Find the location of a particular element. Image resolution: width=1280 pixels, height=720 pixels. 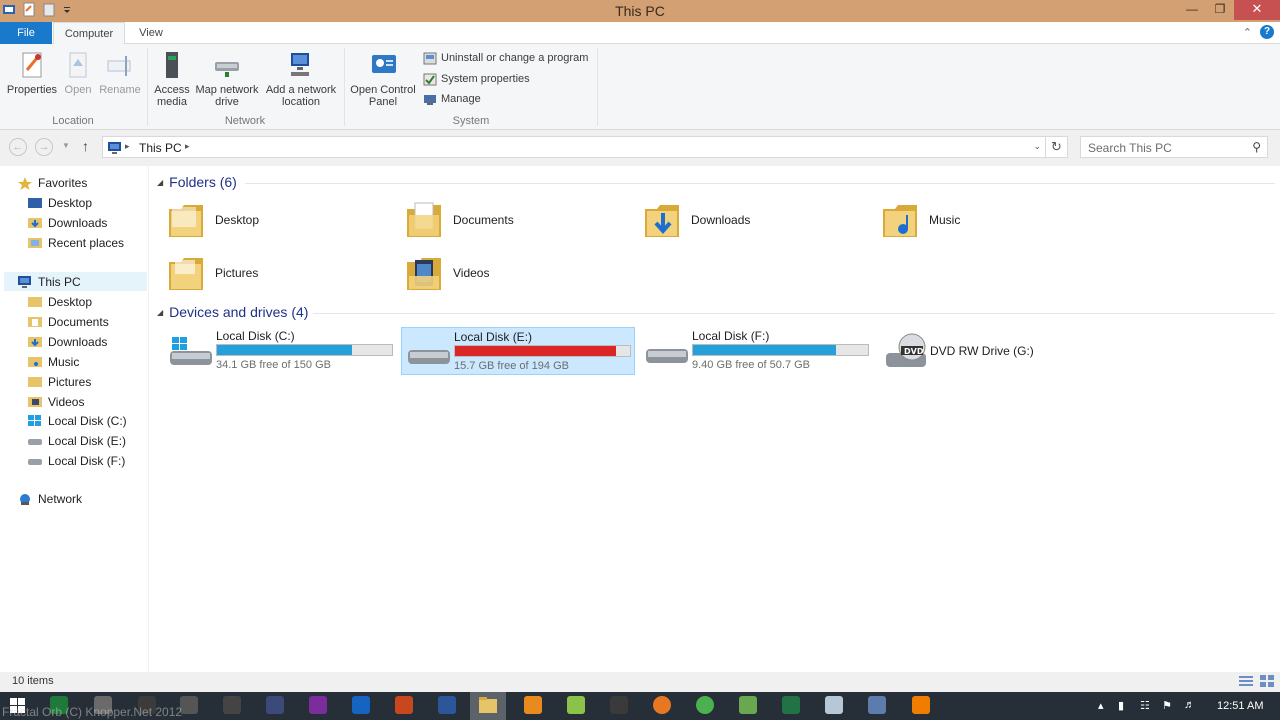

tab-view: View is located at coordinates (151, 33).